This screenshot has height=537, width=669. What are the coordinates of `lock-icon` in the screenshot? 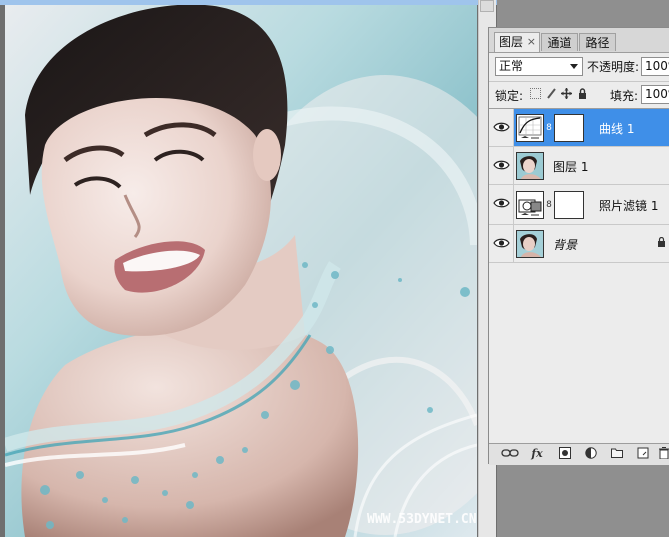 It's located at (661, 243).